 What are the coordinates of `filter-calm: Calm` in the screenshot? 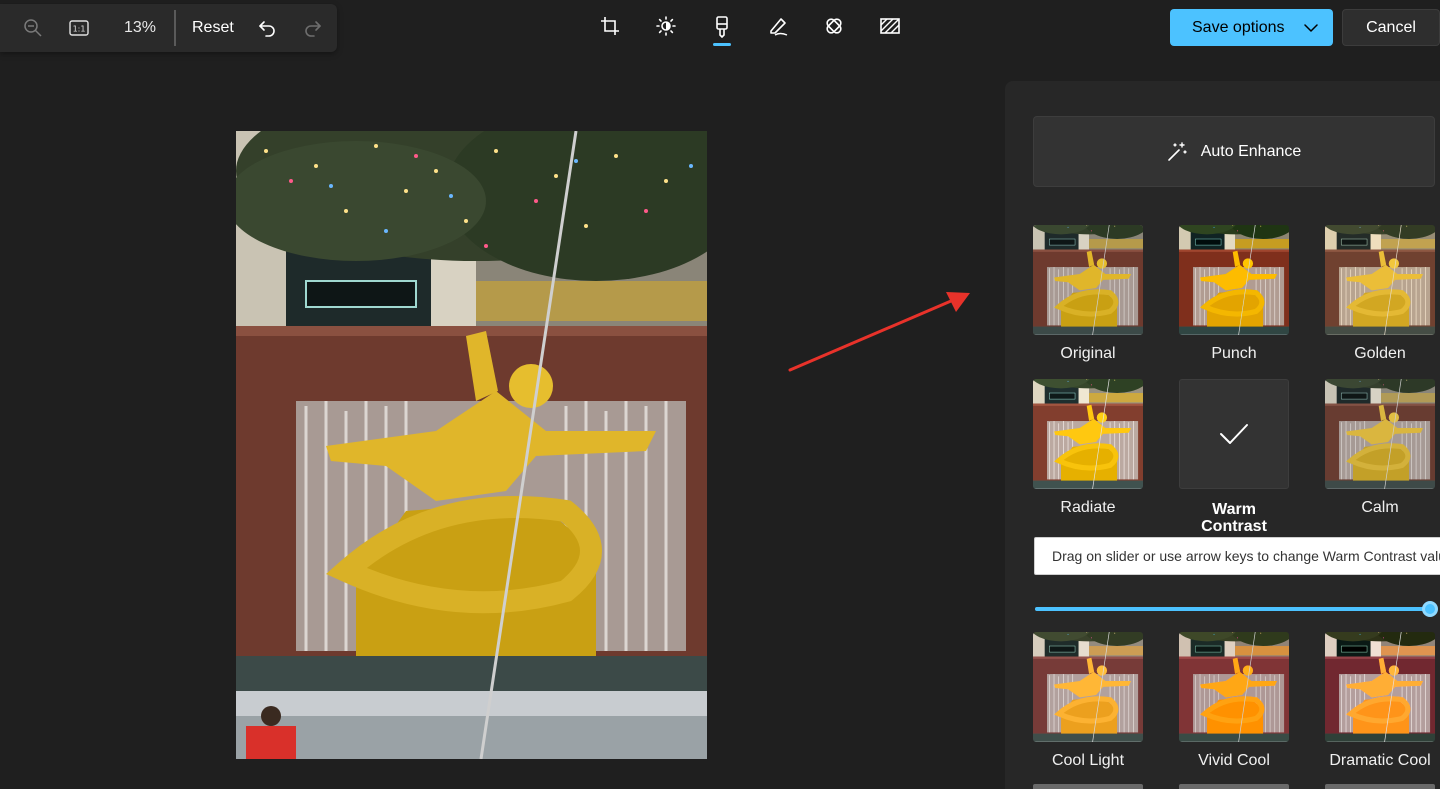 It's located at (1380, 447).